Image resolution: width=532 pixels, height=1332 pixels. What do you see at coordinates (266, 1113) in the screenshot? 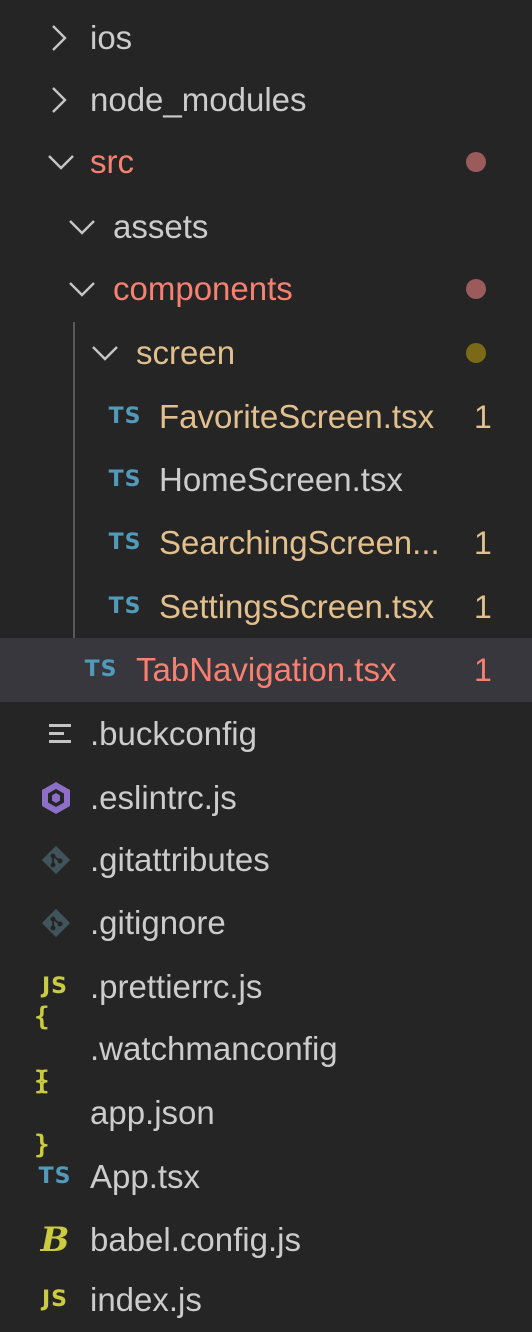
I see `file-app-json: { } app.json` at bounding box center [266, 1113].